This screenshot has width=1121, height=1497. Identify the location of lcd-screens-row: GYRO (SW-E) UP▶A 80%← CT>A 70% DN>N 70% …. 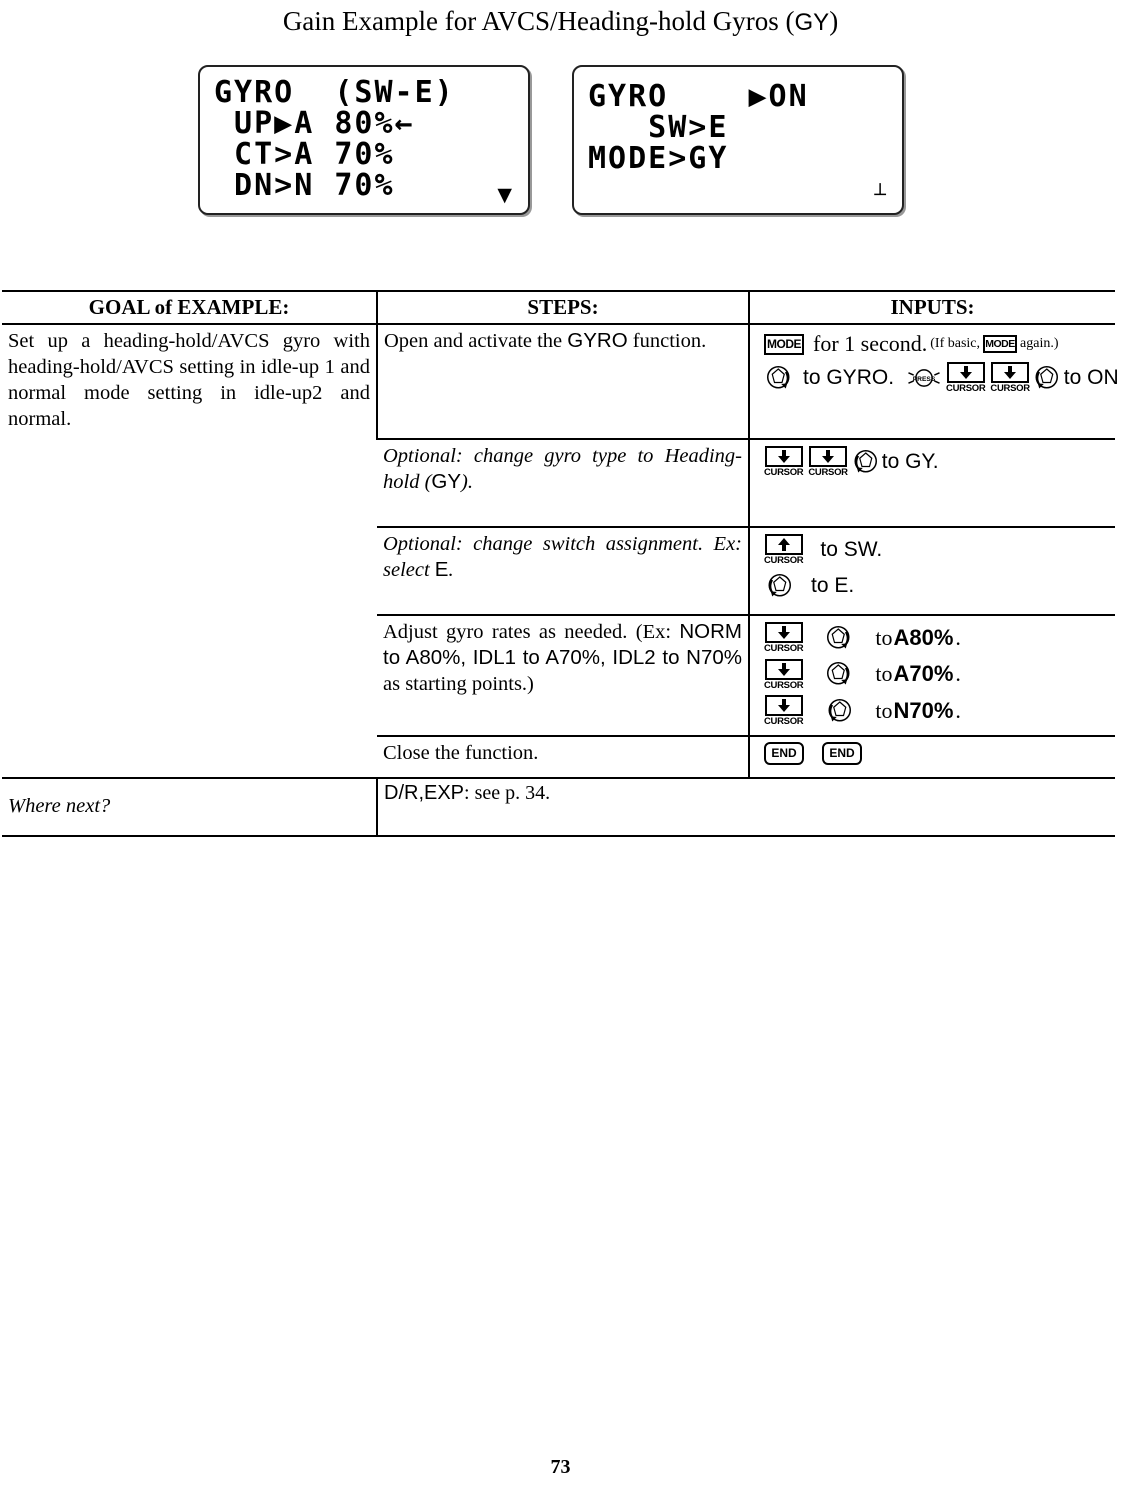
(560, 145).